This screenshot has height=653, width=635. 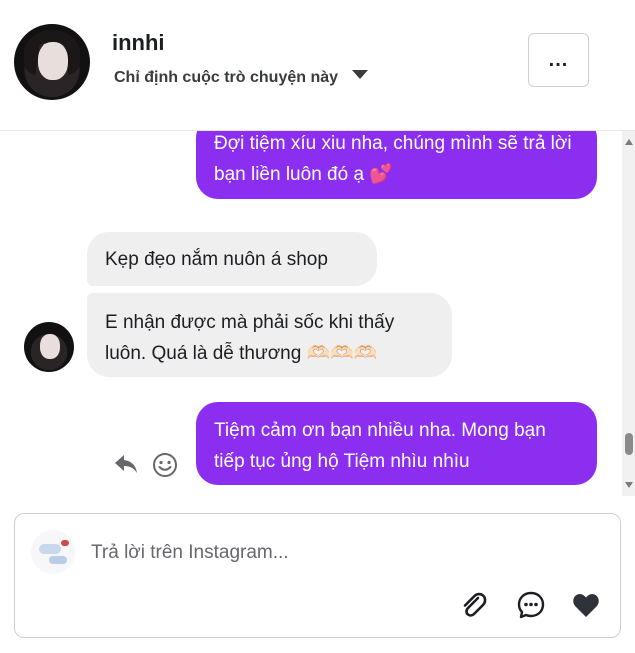 I want to click on reply-icon, so click(x=126, y=464).